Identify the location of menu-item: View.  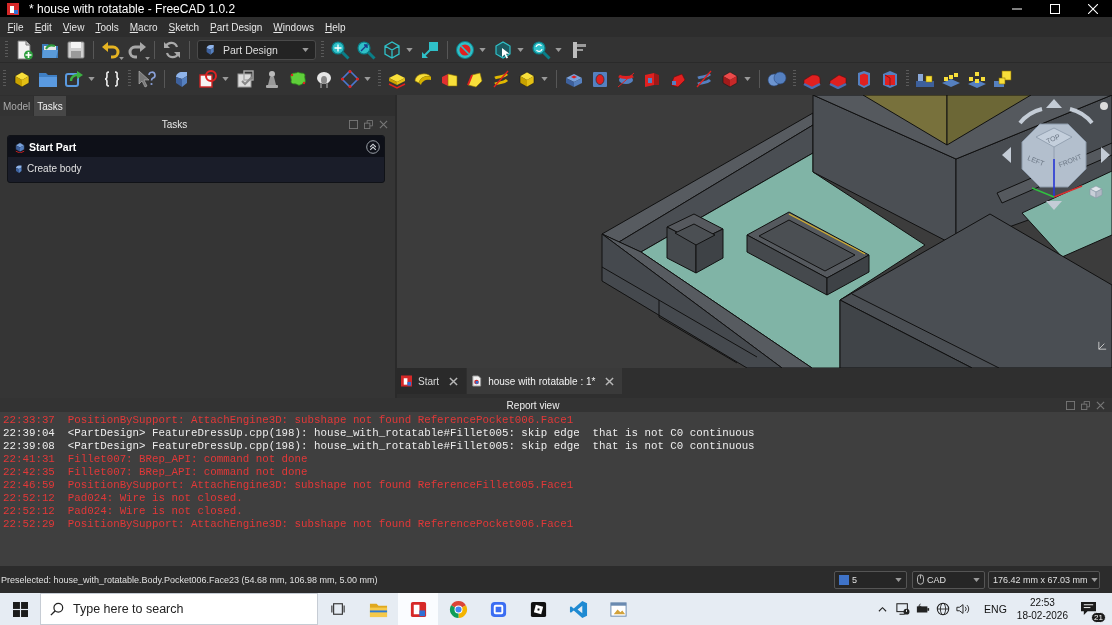
(73, 27).